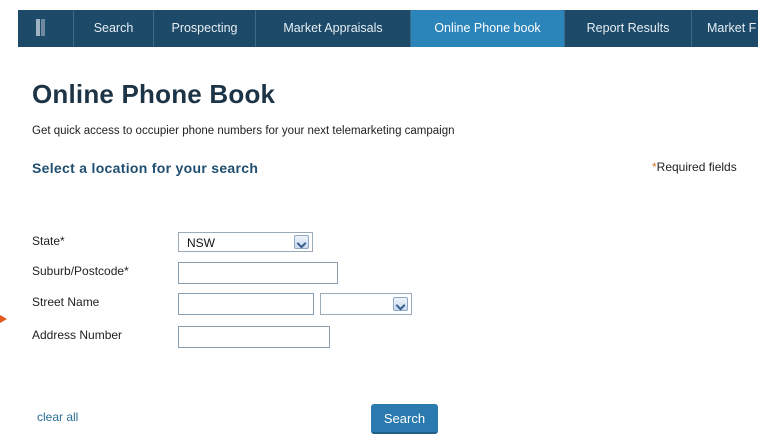 The height and width of the screenshot is (440, 758). I want to click on suburb-postcode-label: Suburb/Postcode*, so click(80, 271).